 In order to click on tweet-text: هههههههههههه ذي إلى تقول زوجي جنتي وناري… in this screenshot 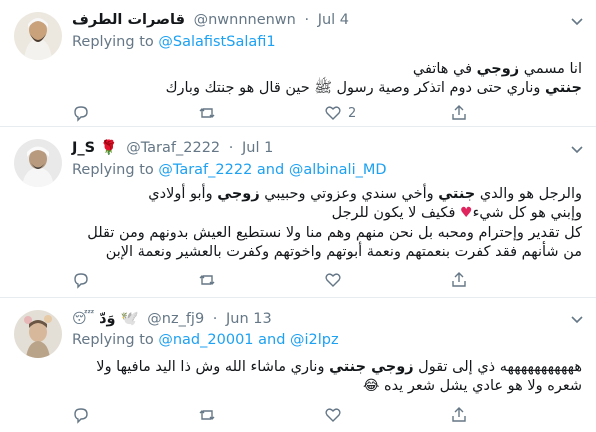, I will do `click(339, 376)`.